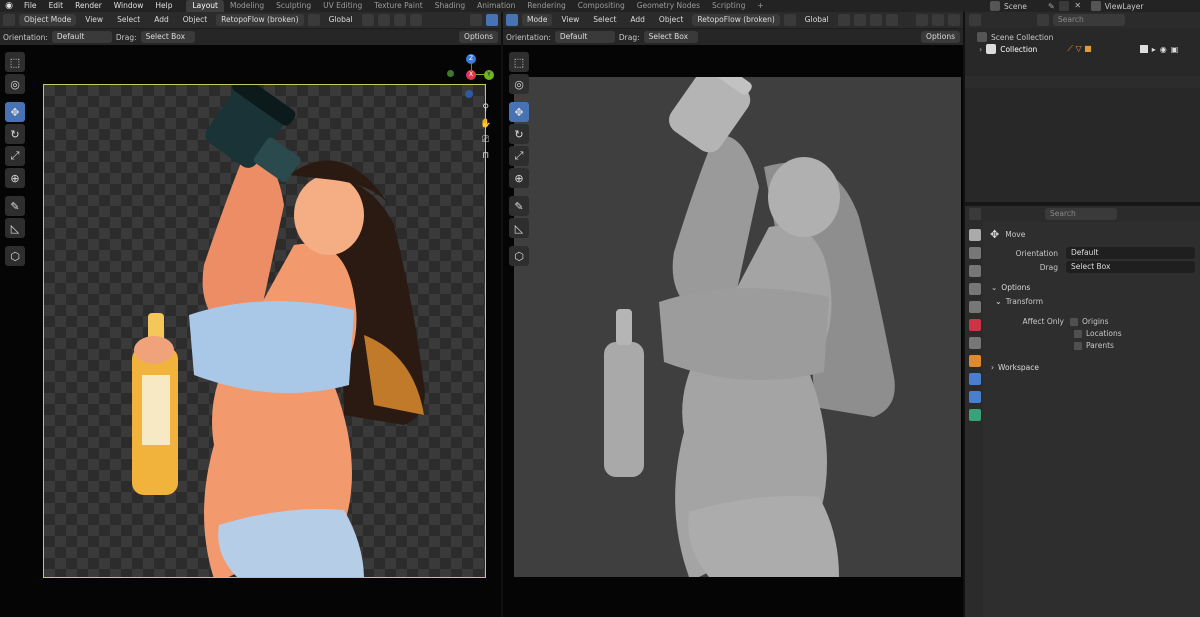  Describe the element at coordinates (1143, 49) in the screenshot. I see `checkbox-icon` at that location.